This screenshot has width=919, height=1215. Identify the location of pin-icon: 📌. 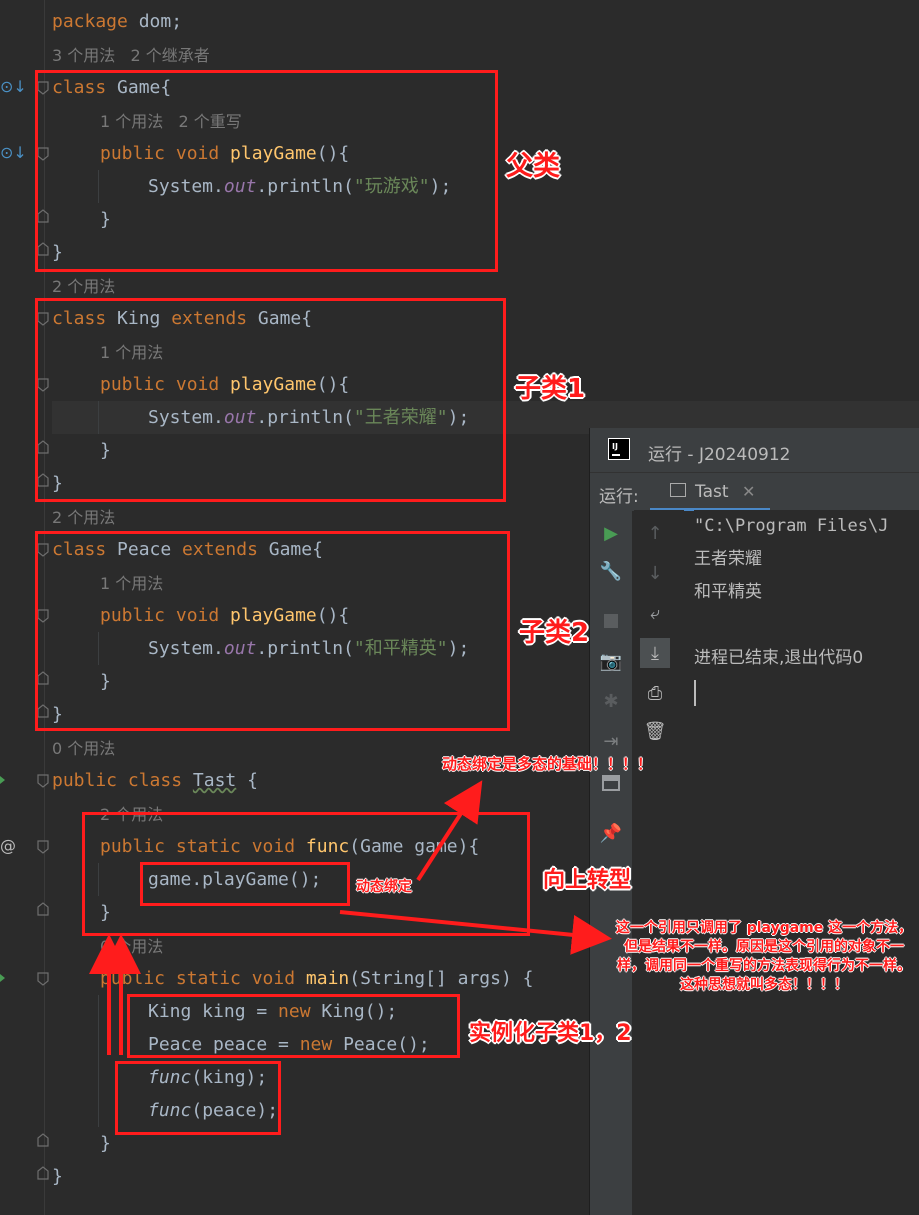
(611, 833).